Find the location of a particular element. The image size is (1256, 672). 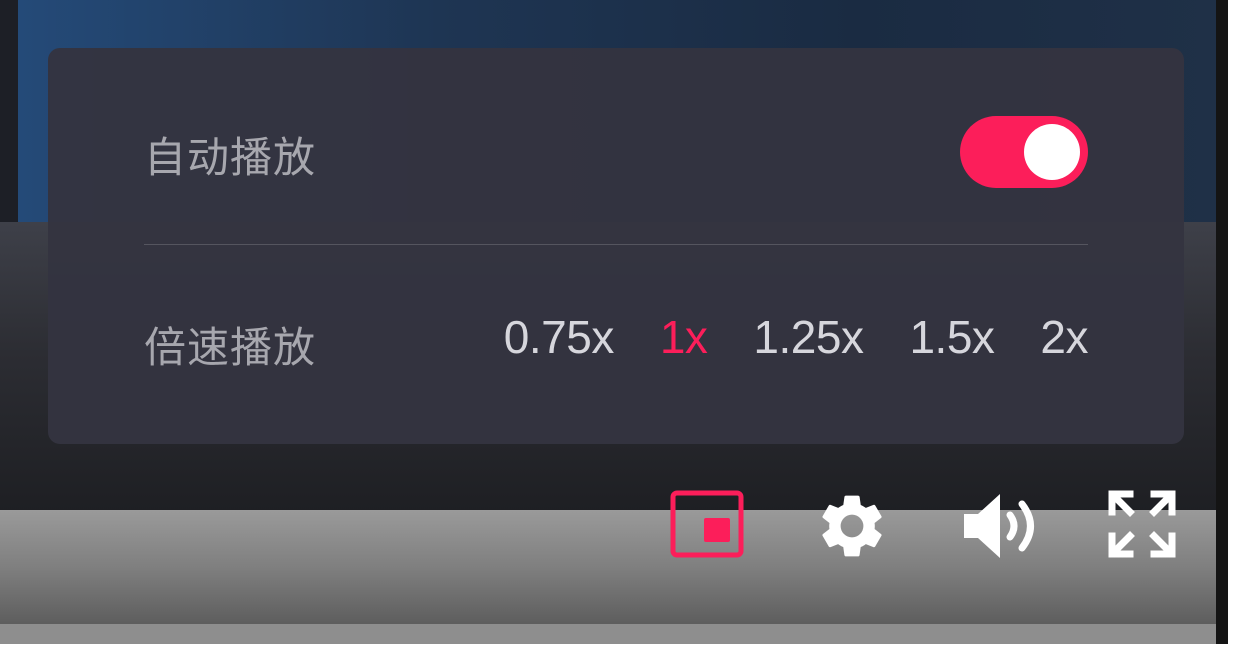

speed-options: 0.75x 1x 1.25x 1.5x 2x is located at coordinates (796, 337).